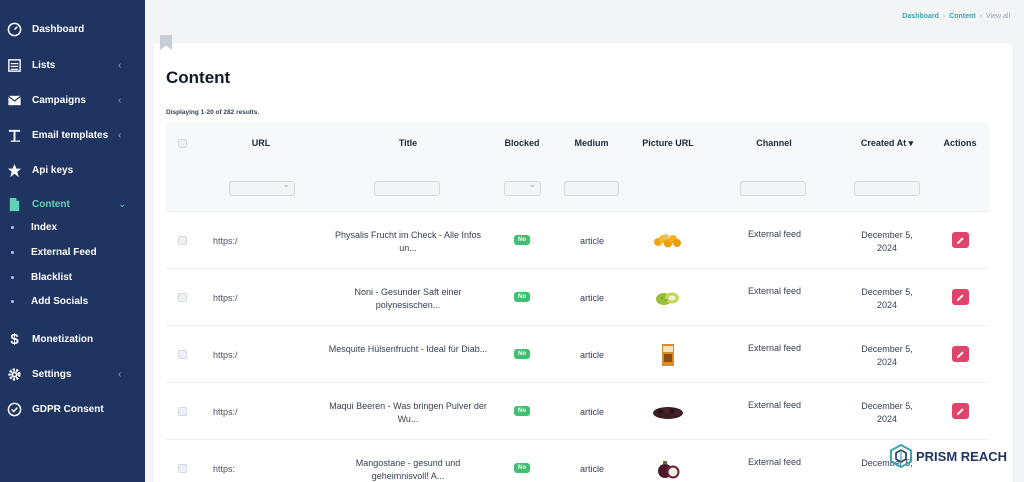 The width and height of the screenshot is (1024, 482). What do you see at coordinates (901, 456) in the screenshot?
I see `prism-logo-icon` at bounding box center [901, 456].